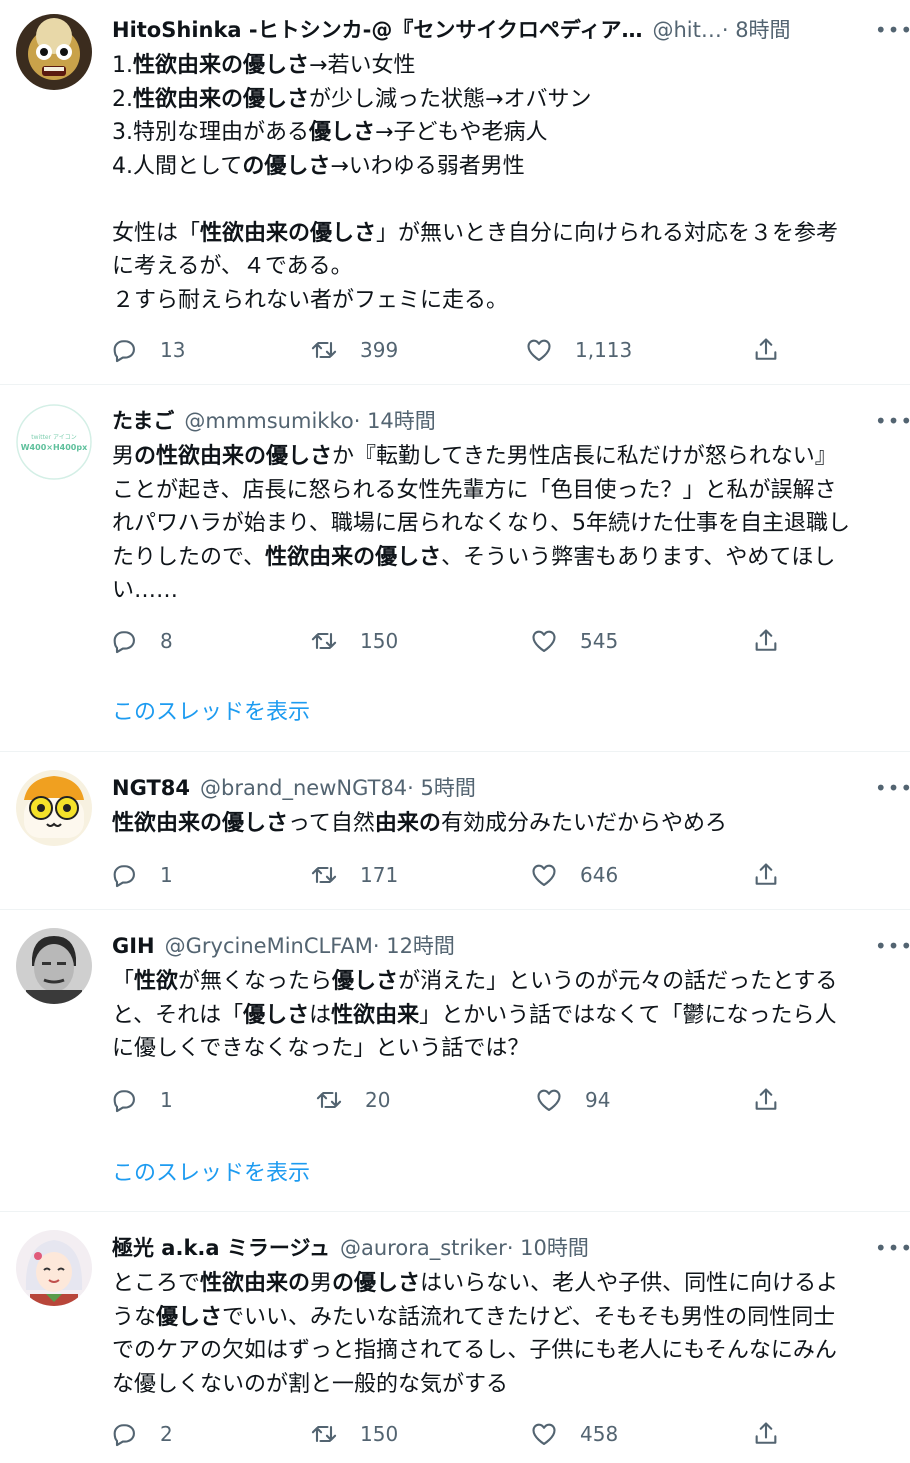 Image resolution: width=910 pixels, height=1463 pixels. Describe the element at coordinates (548, 1248) in the screenshot. I see `timestamp: · 10時間` at that location.